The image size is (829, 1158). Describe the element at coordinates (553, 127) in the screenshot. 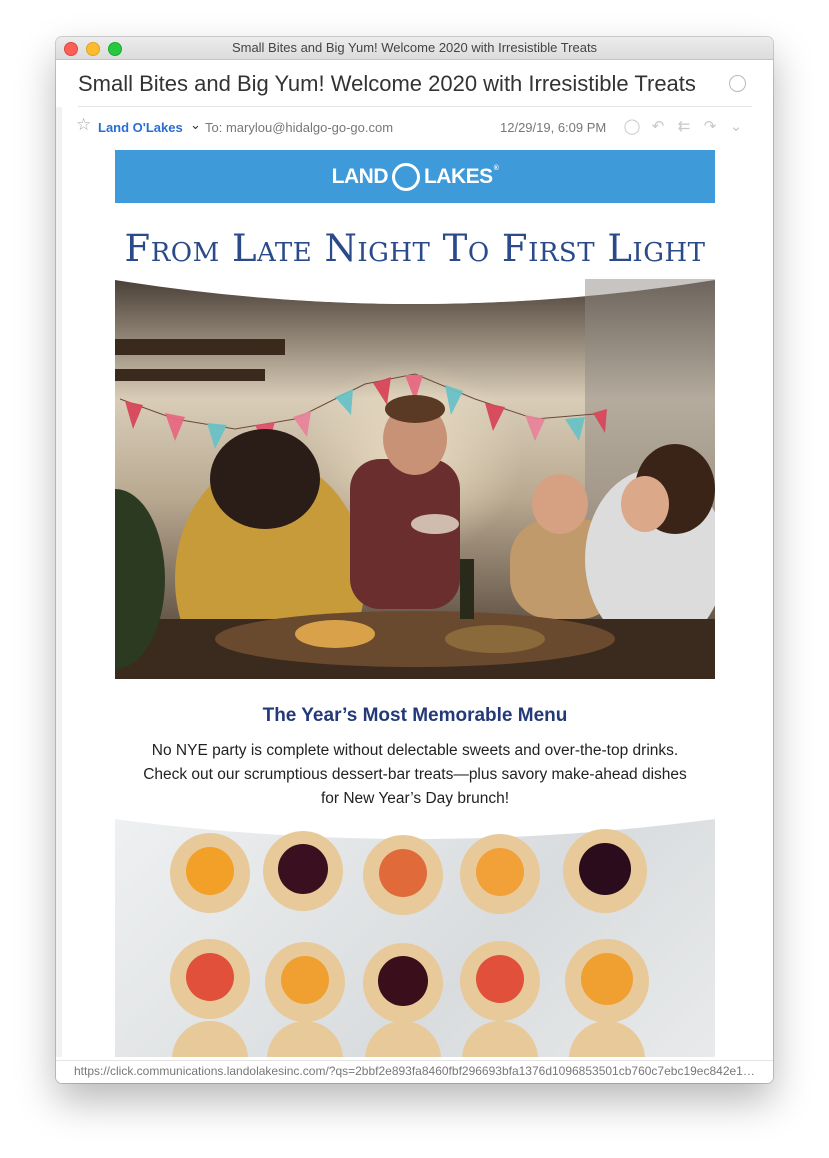

I see `message-date: 12/29/19, 6:09 PM` at that location.